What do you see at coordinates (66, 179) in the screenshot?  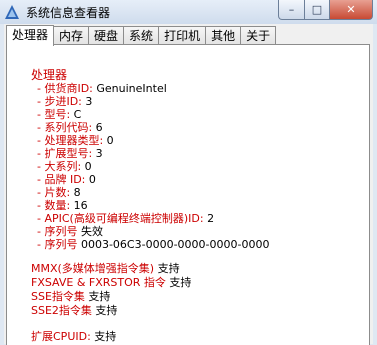 I see `info-row: - 品牌 ID: 0` at bounding box center [66, 179].